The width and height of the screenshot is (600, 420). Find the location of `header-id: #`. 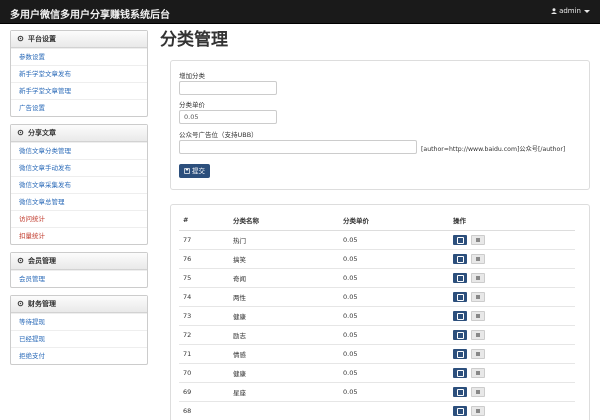

header-id: # is located at coordinates (204, 221).